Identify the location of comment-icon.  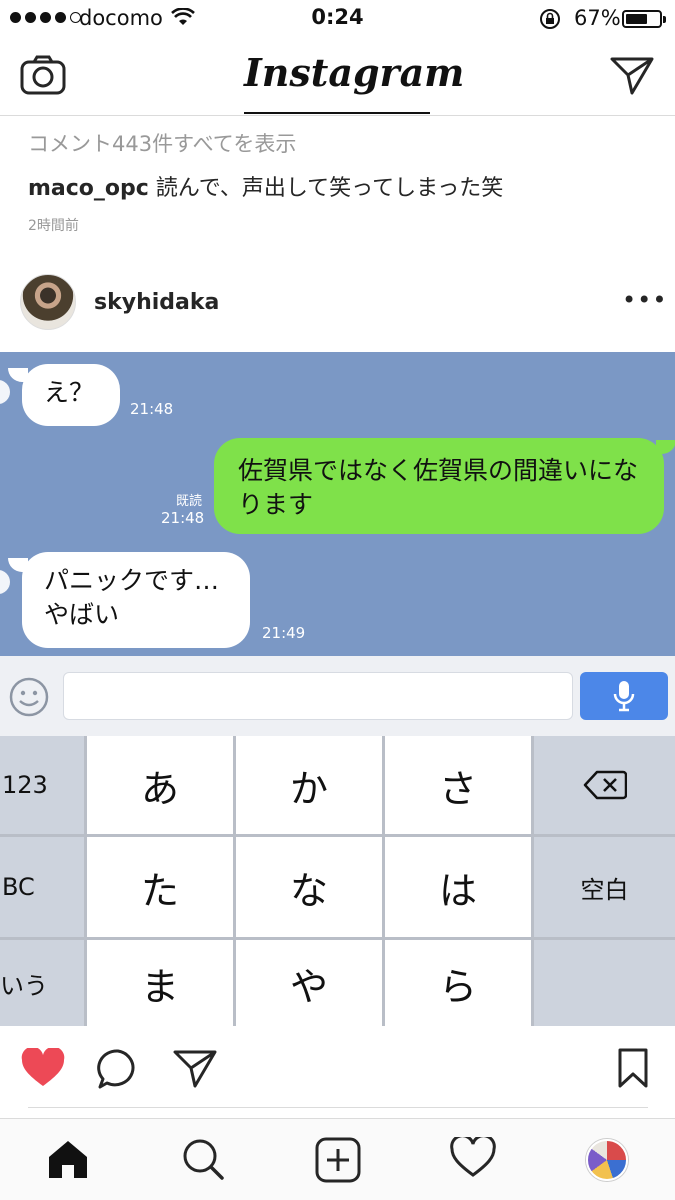
(118, 1069).